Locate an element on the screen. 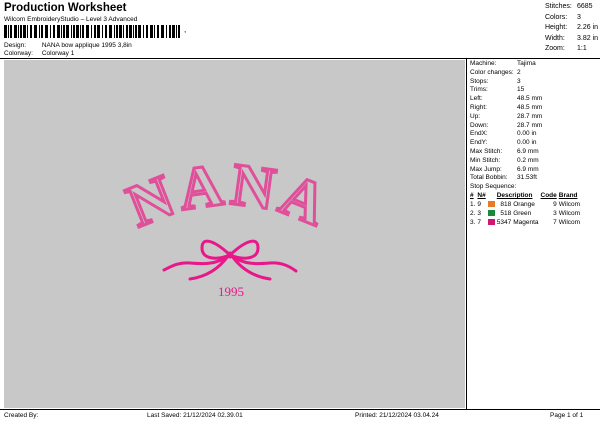  info-label: Up: is located at coordinates (475, 116).